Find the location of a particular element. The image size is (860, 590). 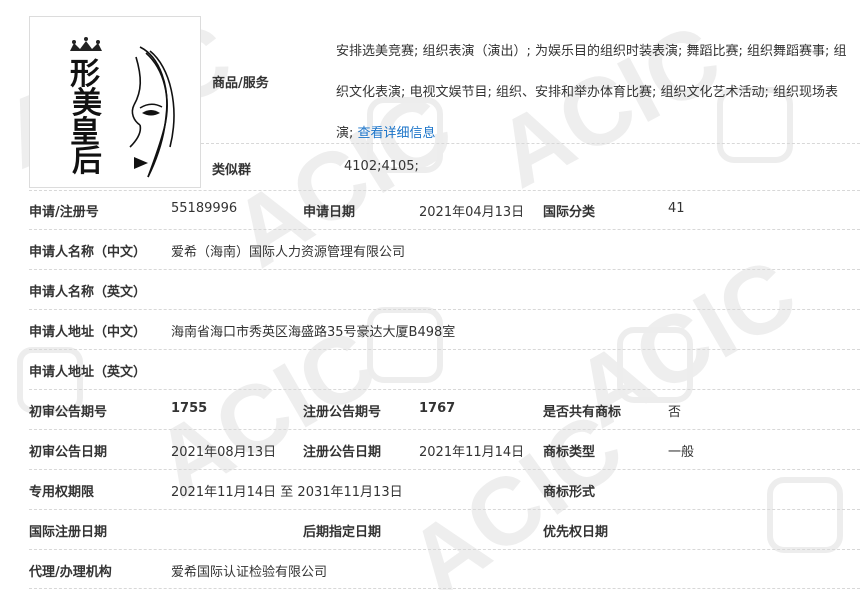

app-date-label: 申请日期 is located at coordinates (329, 212).